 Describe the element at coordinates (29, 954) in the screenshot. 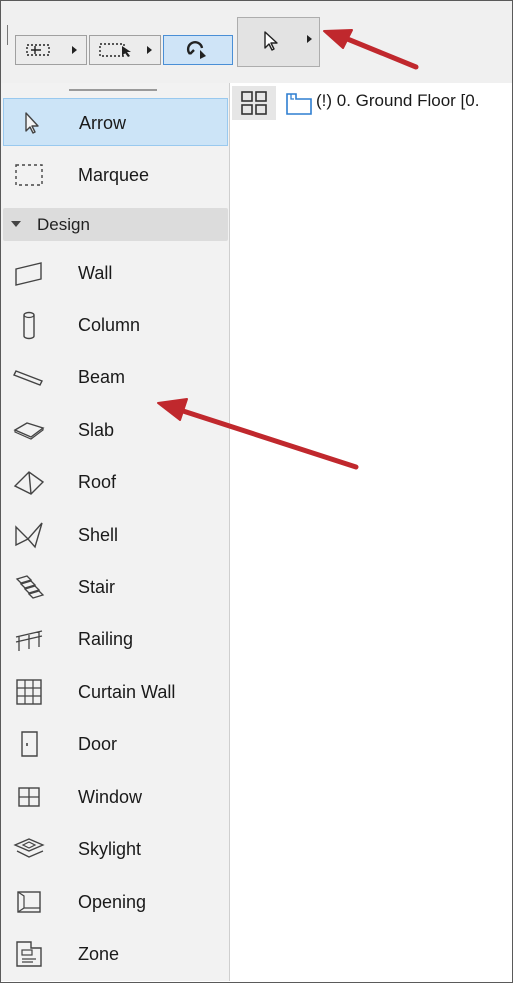

I see `zone-icon` at that location.